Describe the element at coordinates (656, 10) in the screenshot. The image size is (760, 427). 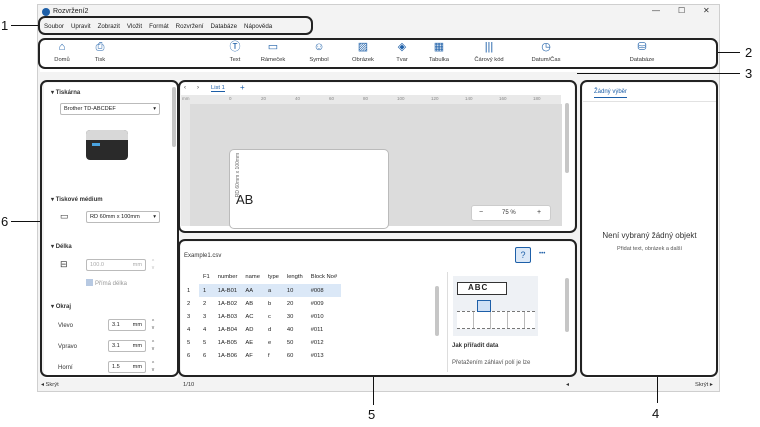
I see `minimize-button: —` at that location.